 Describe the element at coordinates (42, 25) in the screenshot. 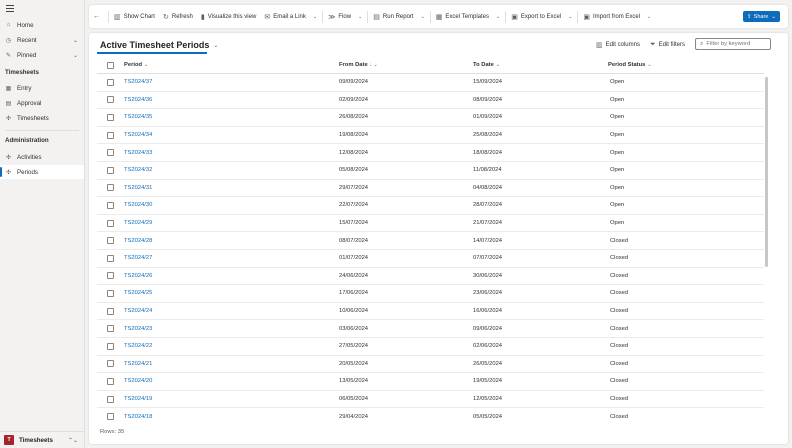

I see `sidebar-item-home: ⌂ Home` at that location.